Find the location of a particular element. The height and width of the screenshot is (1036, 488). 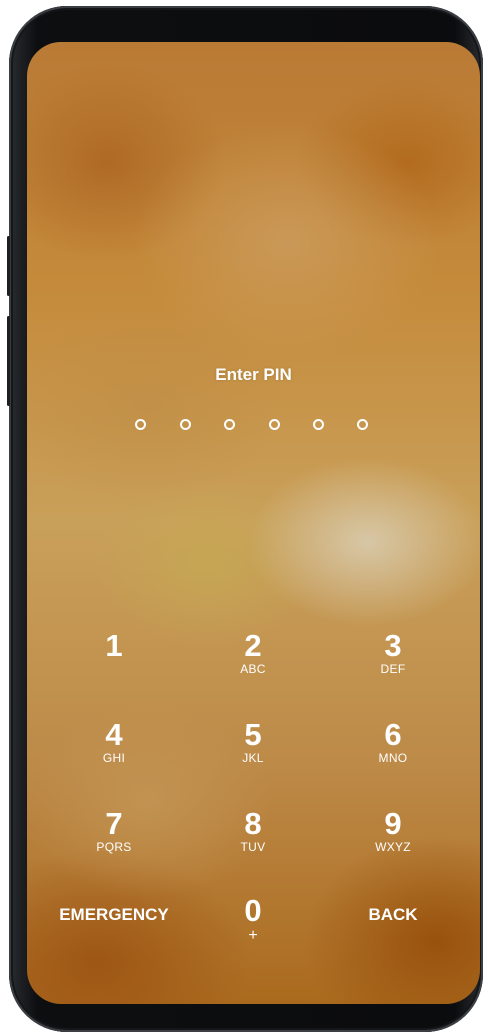

key-0: 0 + is located at coordinates (253, 927).